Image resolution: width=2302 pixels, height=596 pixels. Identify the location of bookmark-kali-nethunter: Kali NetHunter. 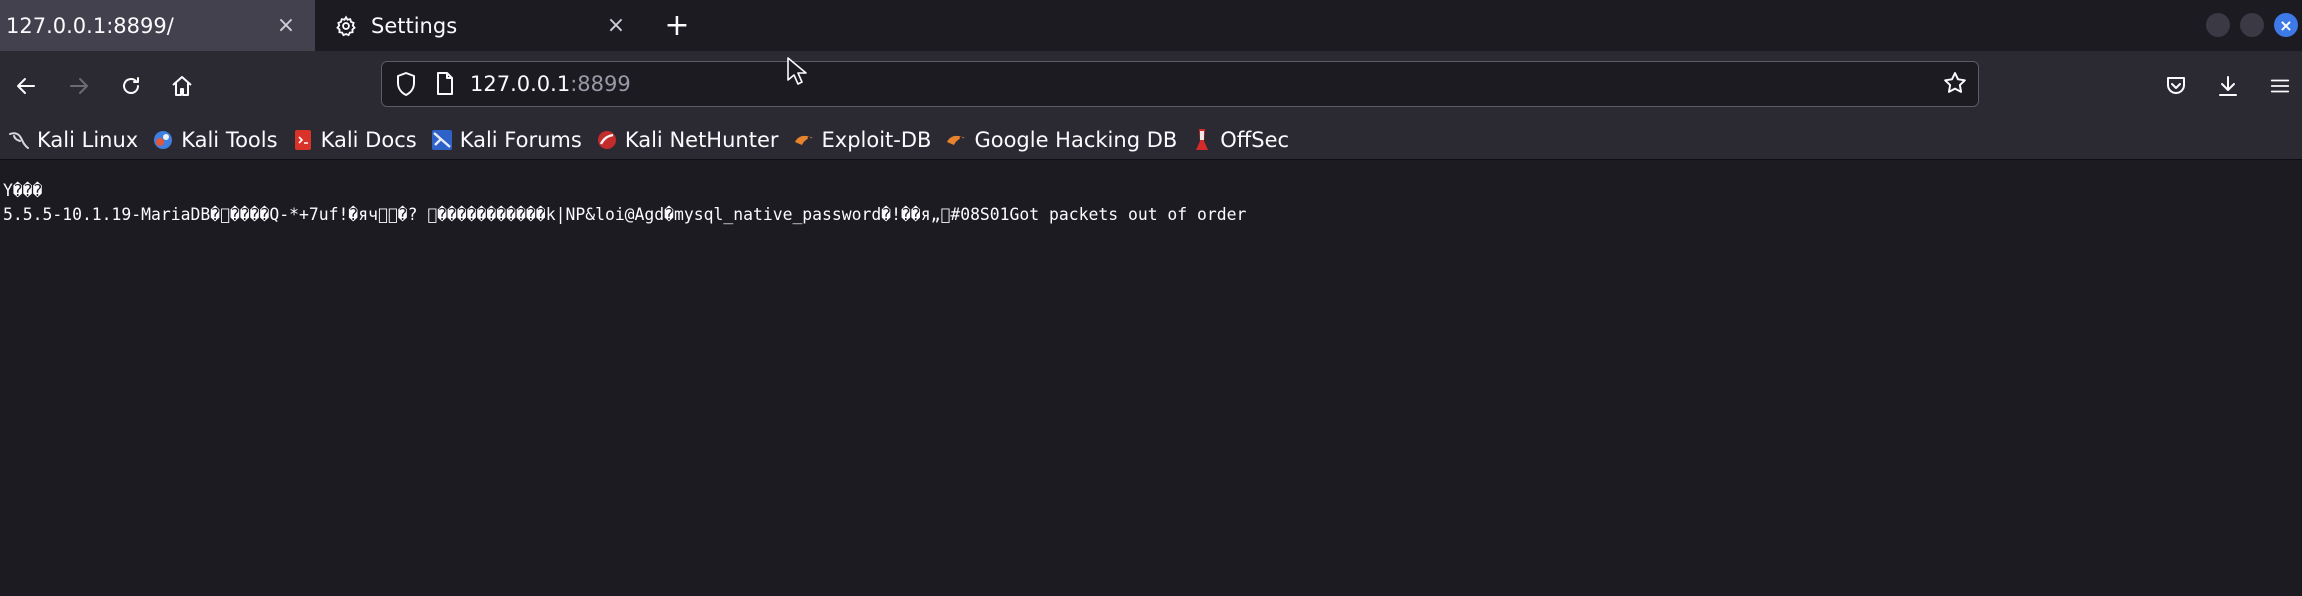
(690, 140).